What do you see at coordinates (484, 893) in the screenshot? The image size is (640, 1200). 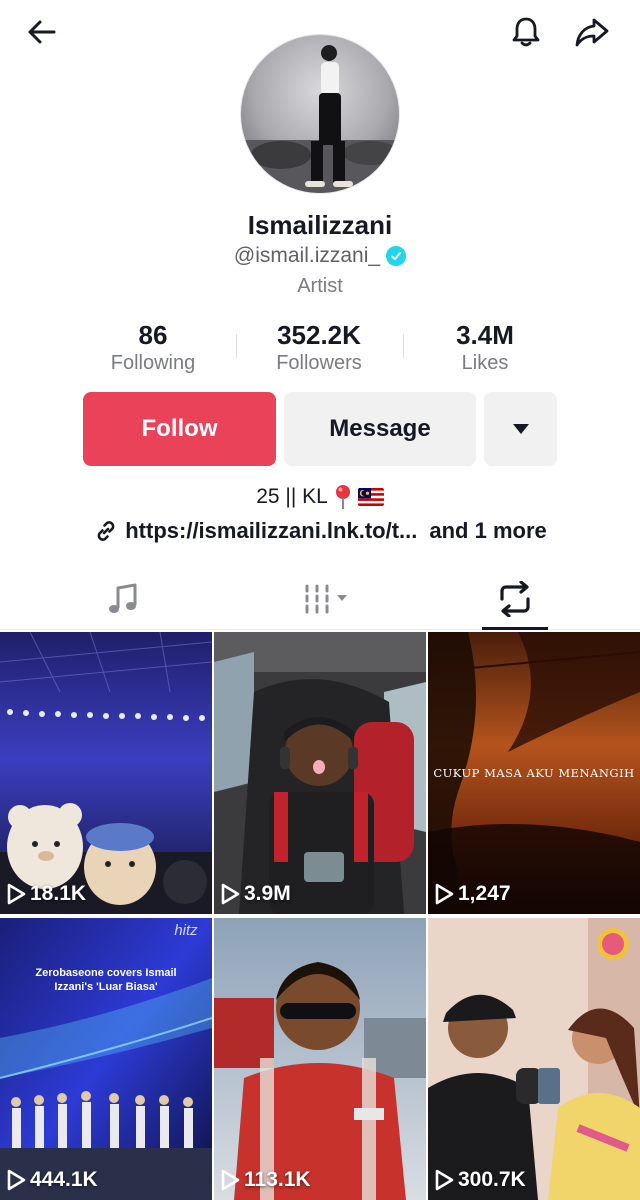 I see `view-count-text: 1,247` at bounding box center [484, 893].